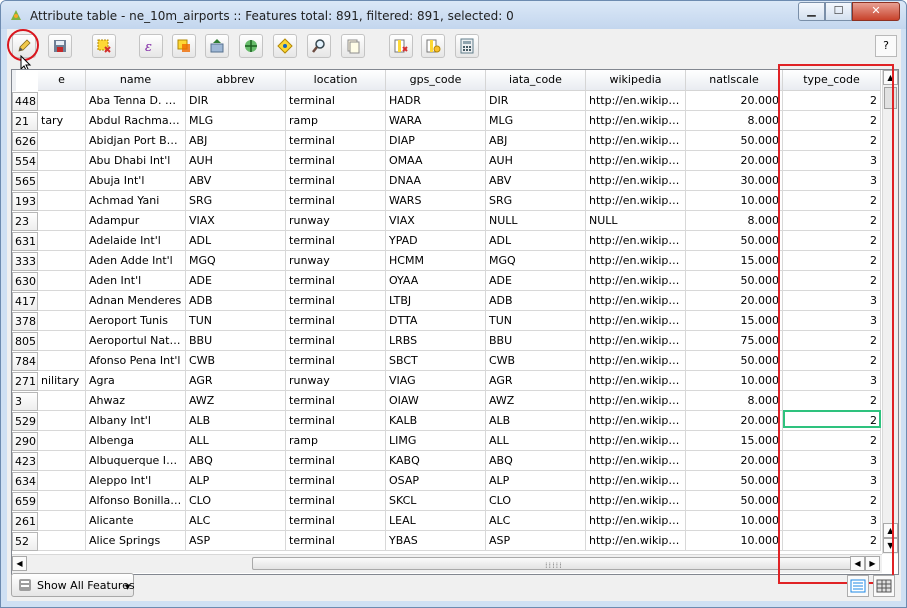  What do you see at coordinates (811, 11) in the screenshot?
I see `minimize-button: ▁` at bounding box center [811, 11].